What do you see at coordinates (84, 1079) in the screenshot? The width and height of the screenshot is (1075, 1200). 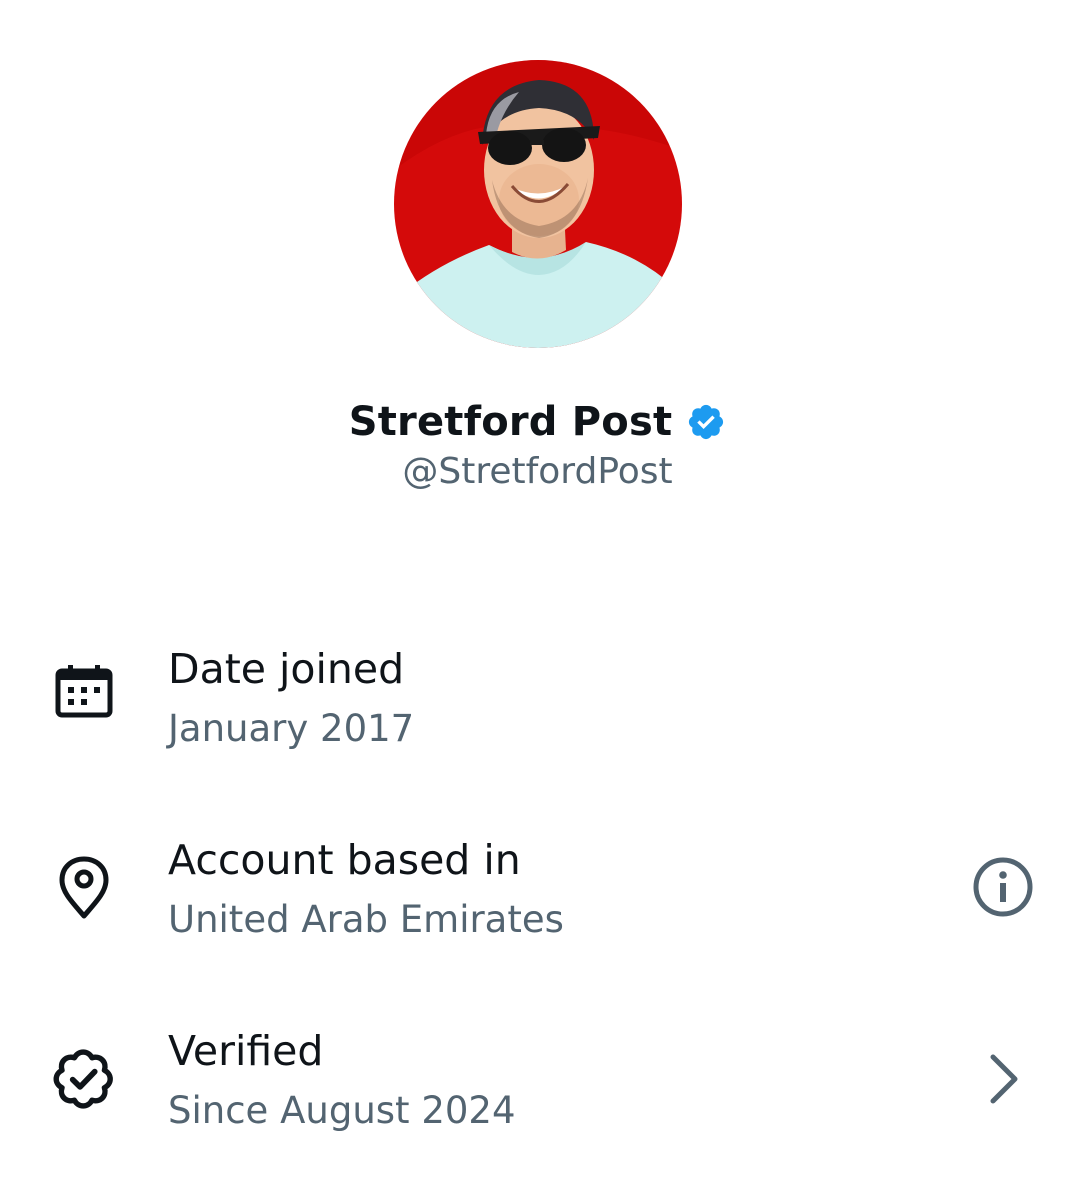 I see `verified-badge-outline-icon` at bounding box center [84, 1079].